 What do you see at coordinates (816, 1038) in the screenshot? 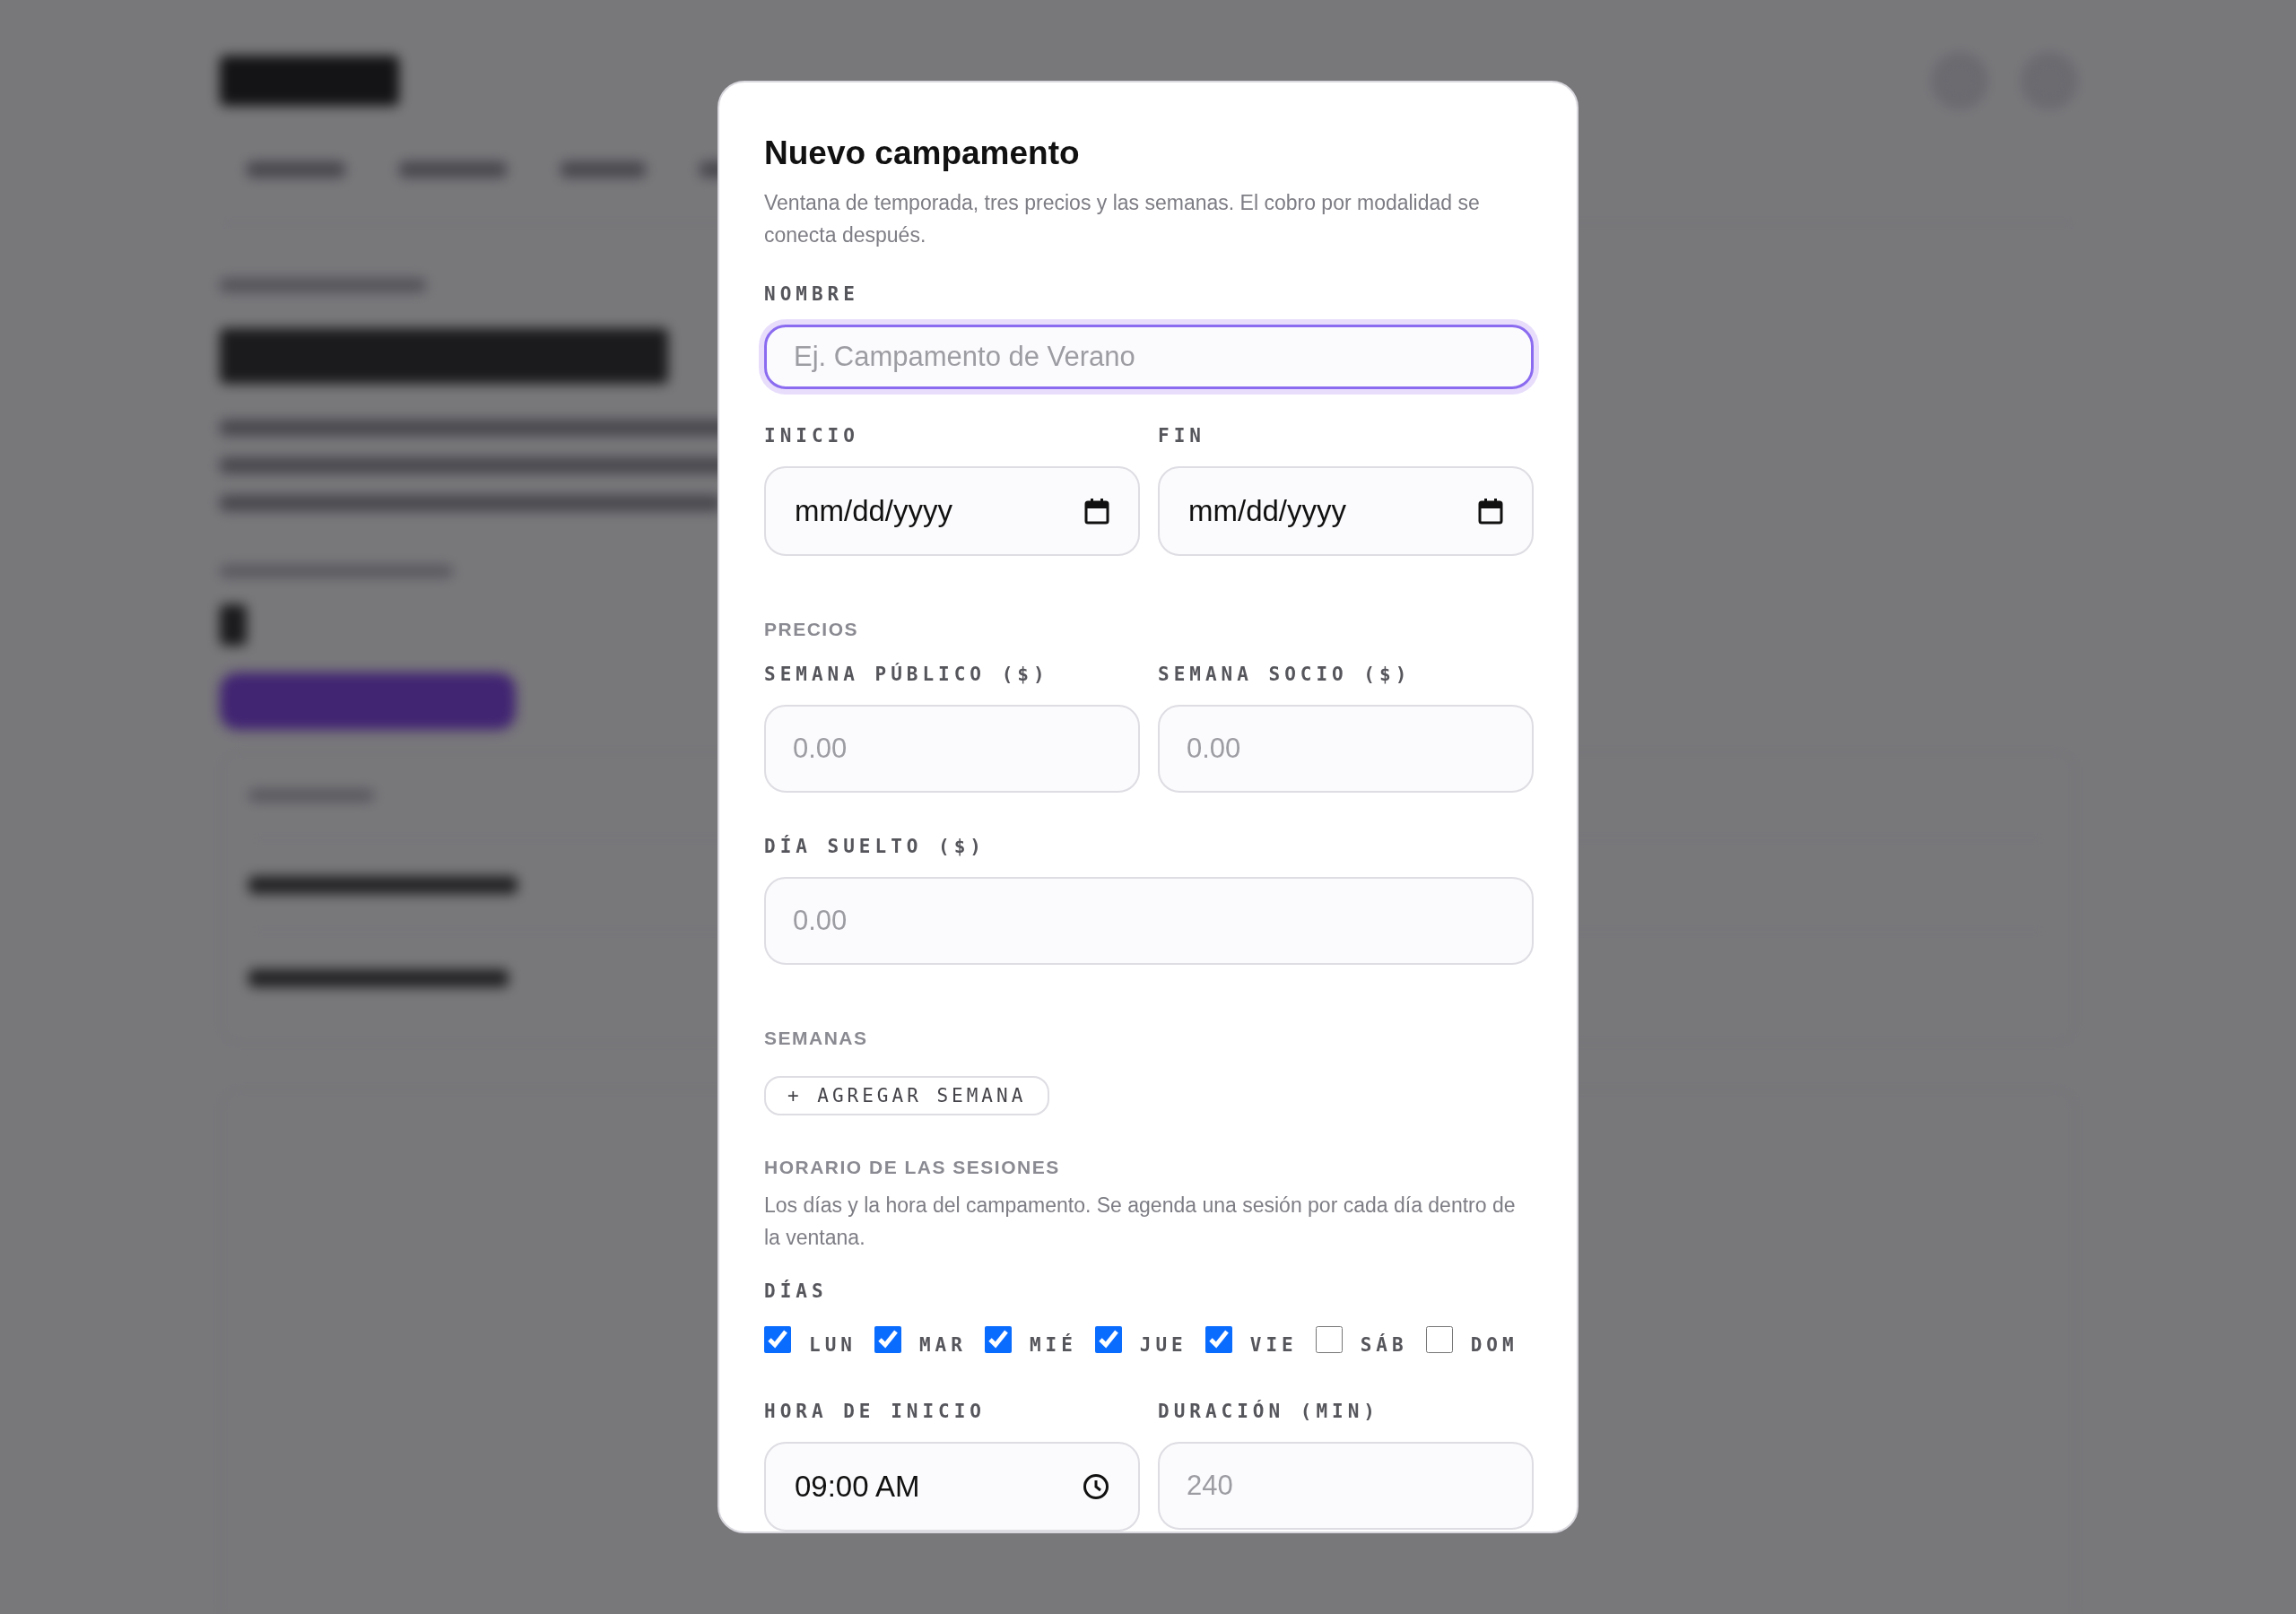
I see `section-heading: SEMANAS` at bounding box center [816, 1038].